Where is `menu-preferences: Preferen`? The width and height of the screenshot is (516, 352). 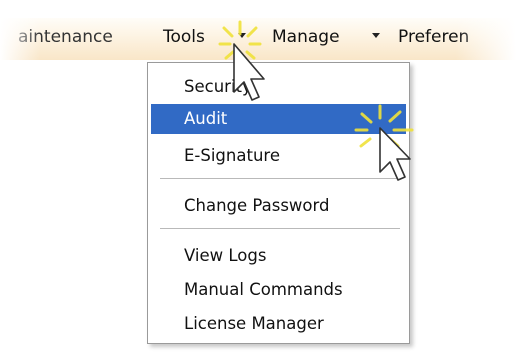 menu-preferences: Preferen is located at coordinates (433, 37).